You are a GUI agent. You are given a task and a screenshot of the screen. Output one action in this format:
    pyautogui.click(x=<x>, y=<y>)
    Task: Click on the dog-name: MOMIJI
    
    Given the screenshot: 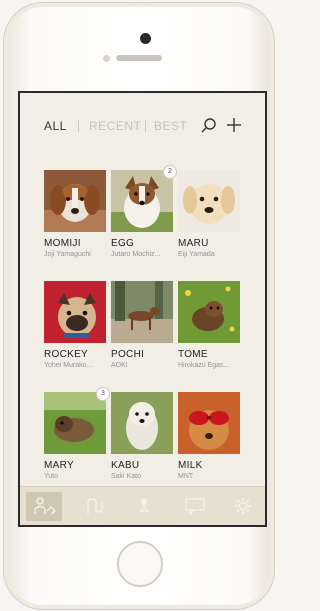 What is the action you would take?
    pyautogui.click(x=62, y=243)
    